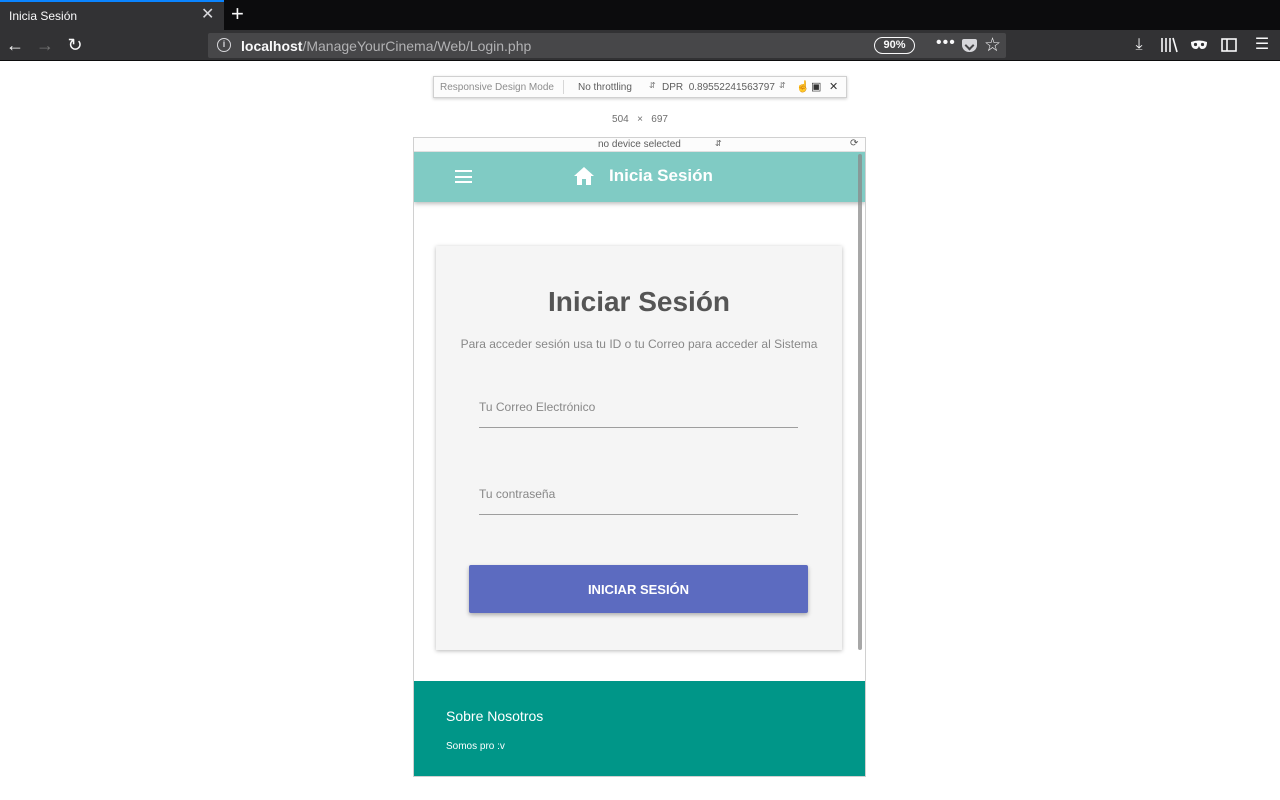 Image resolution: width=1280 pixels, height=800 pixels. What do you see at coordinates (652, 85) in the screenshot?
I see `throttling-arrows-icon: ⇵` at bounding box center [652, 85].